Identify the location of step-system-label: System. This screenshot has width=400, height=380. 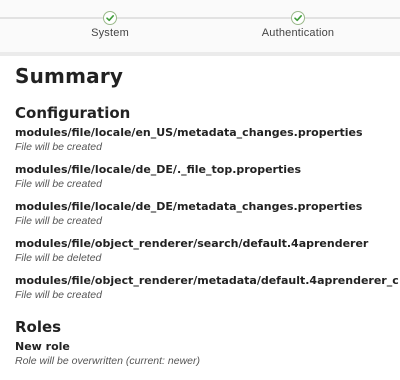
(110, 33).